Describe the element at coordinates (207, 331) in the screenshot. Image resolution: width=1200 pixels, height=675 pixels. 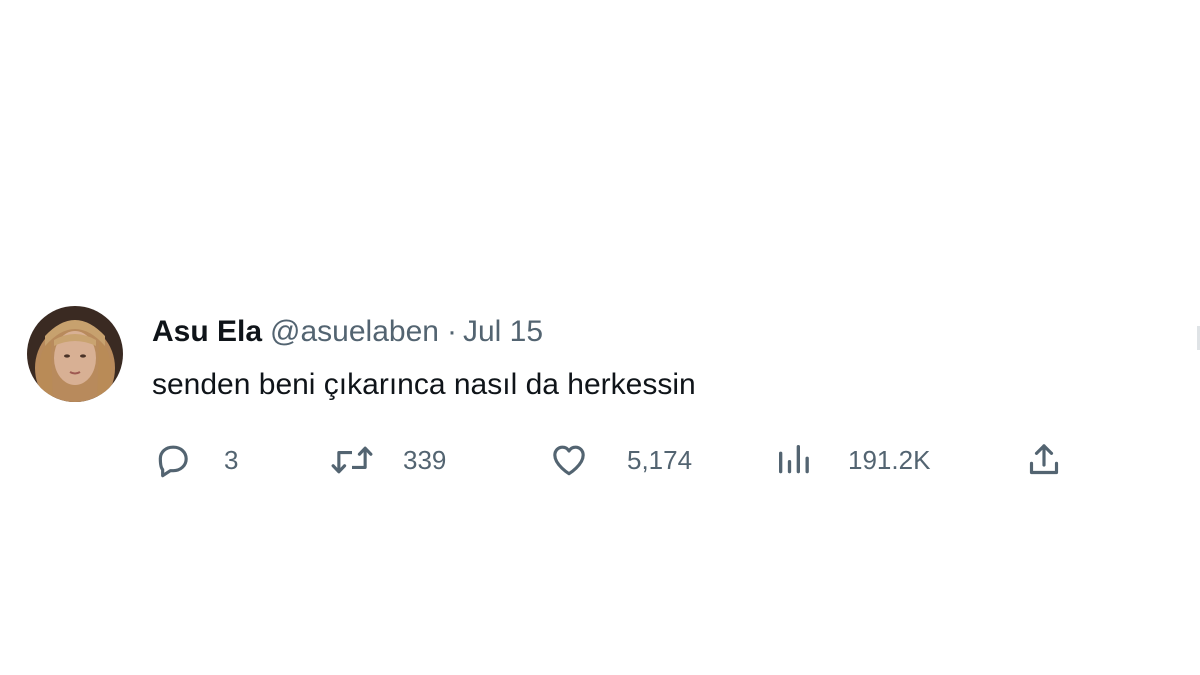
I see `author-name: Asu Ela` at that location.